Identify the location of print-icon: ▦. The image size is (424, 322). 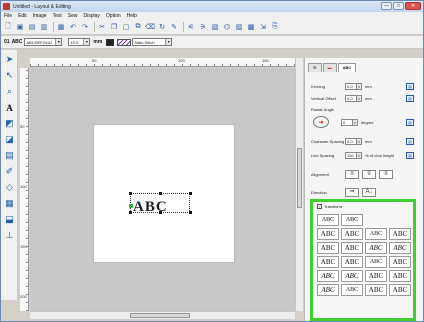
(61, 27).